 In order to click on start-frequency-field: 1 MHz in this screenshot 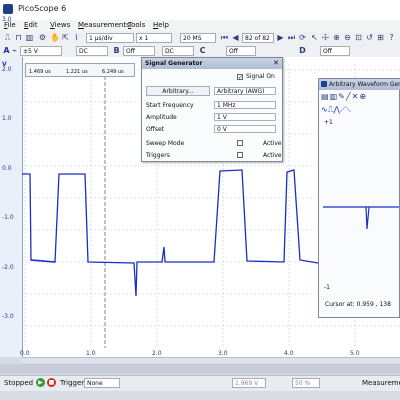, I will do `click(245, 105)`.